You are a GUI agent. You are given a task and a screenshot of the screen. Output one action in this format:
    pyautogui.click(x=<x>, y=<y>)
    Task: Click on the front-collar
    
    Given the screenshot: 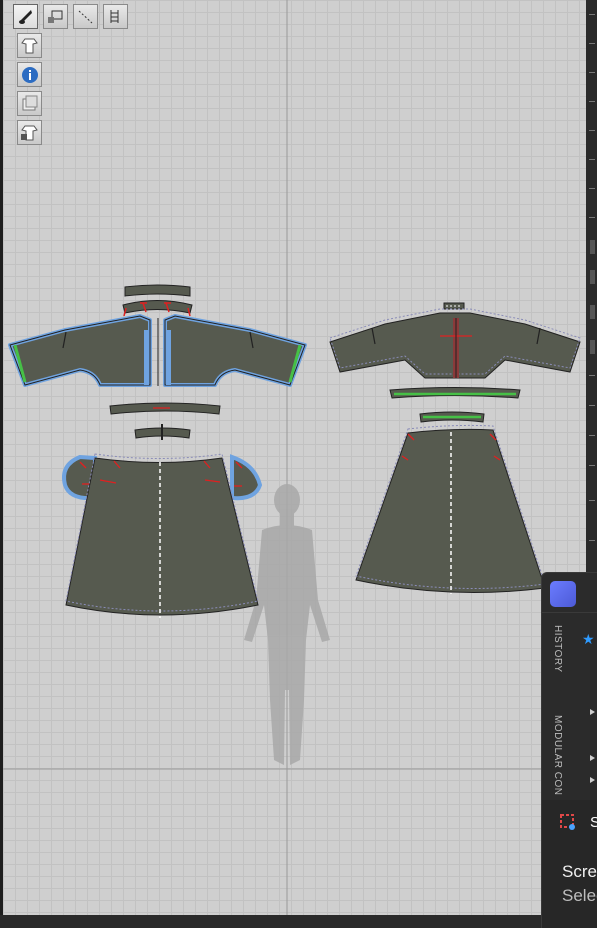 What is the action you would take?
    pyautogui.click(x=157, y=300)
    